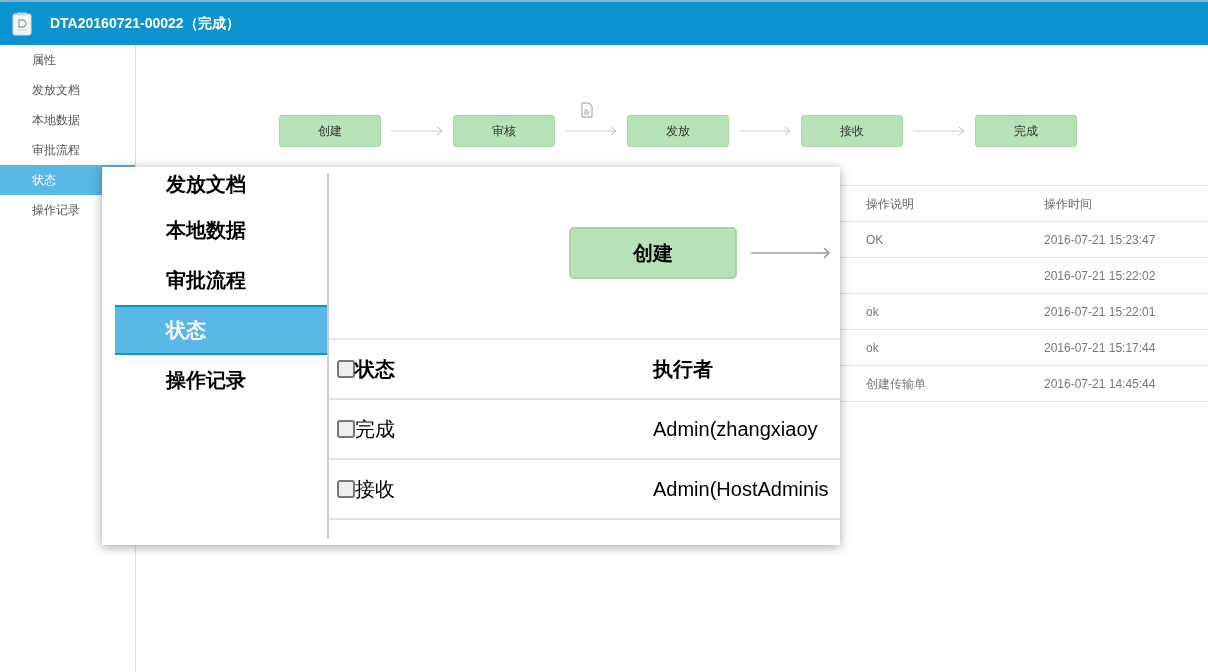 This screenshot has width=1208, height=672. What do you see at coordinates (683, 369) in the screenshot?
I see `column-header: 执行者` at bounding box center [683, 369].